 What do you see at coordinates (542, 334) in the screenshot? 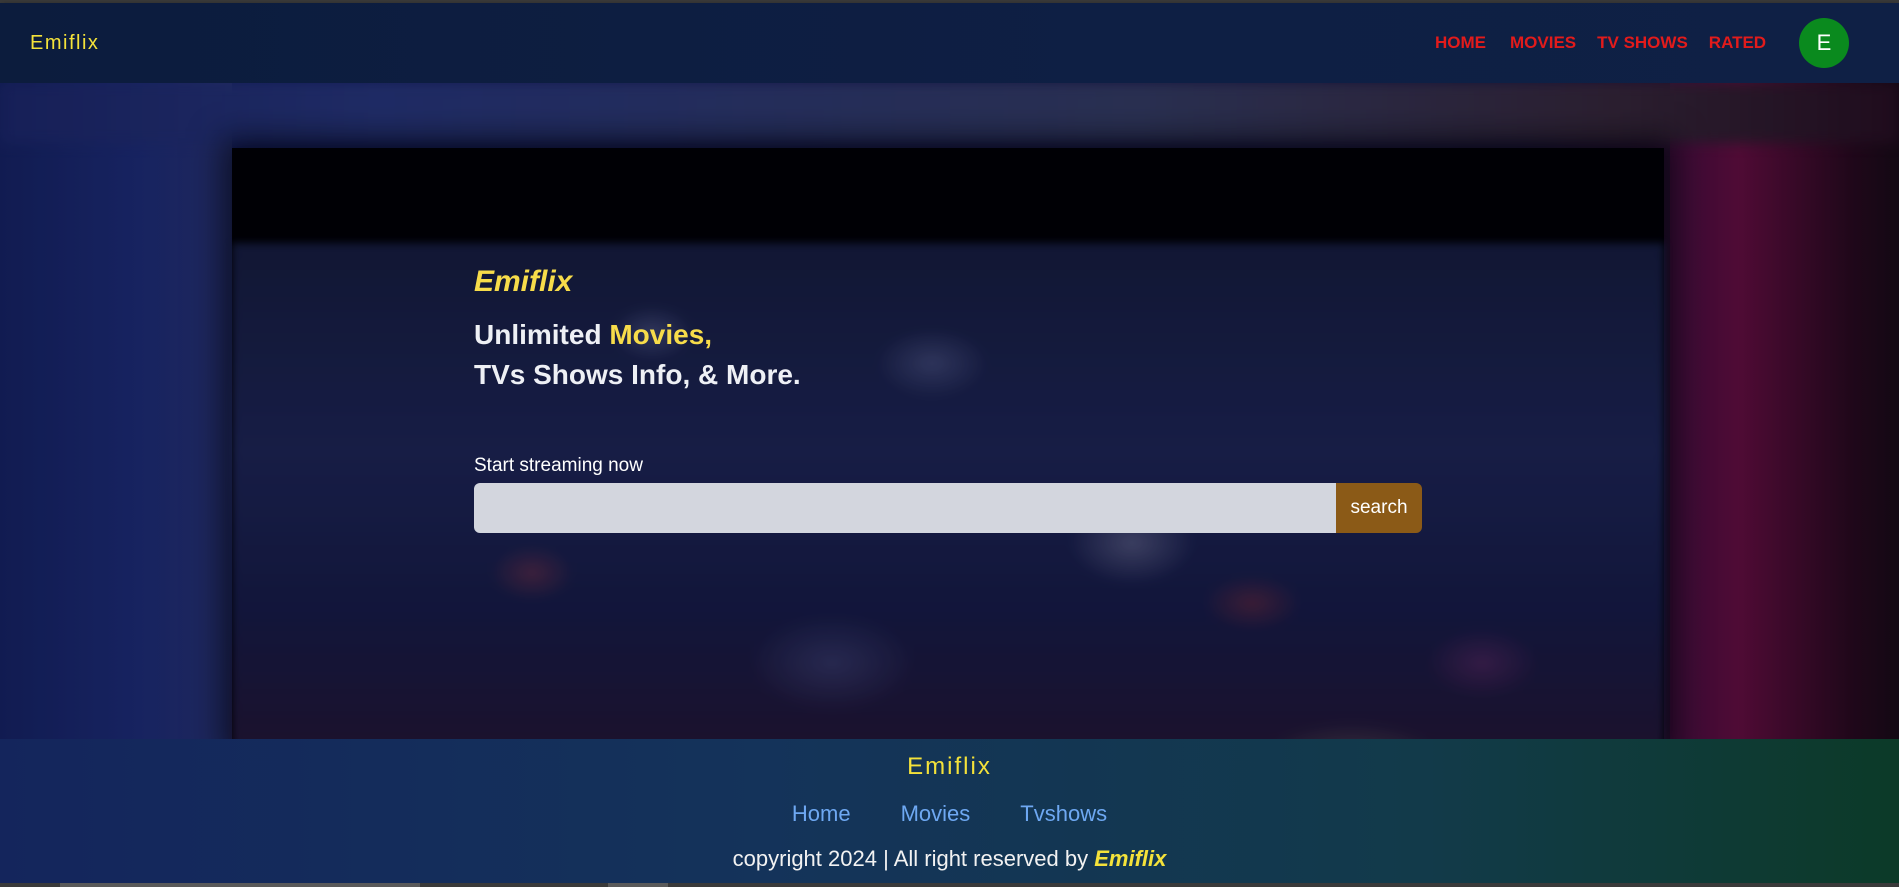
I see `hero-headline-text: Unlimited` at bounding box center [542, 334].